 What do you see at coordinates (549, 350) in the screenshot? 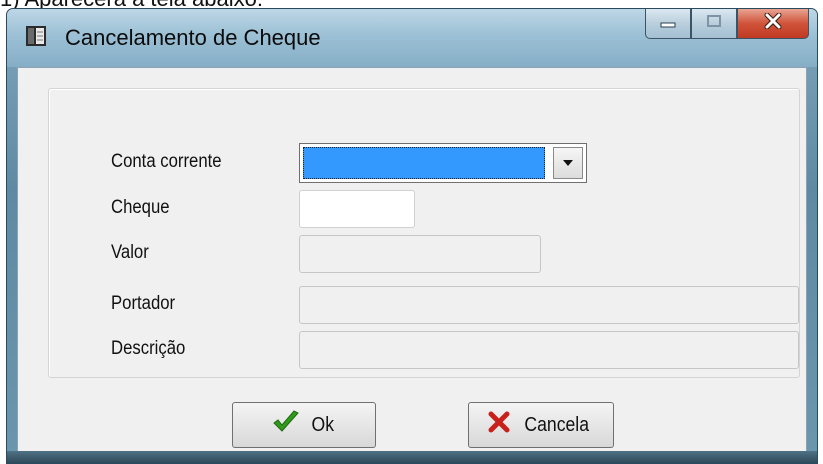
I see `descricao-field` at bounding box center [549, 350].